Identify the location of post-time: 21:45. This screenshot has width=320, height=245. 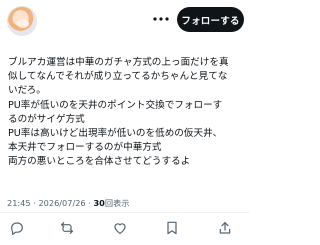
(19, 203).